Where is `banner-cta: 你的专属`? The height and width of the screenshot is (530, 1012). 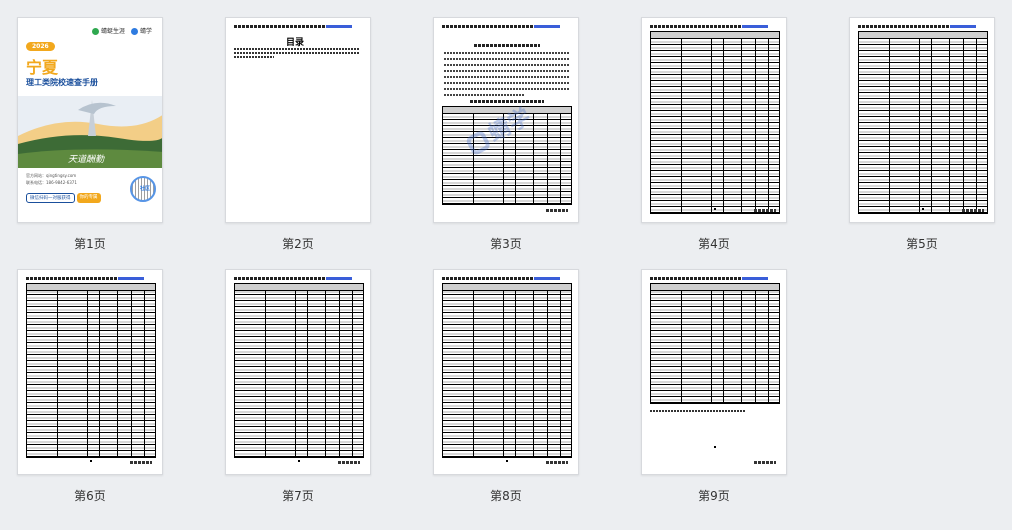
banner-cta: 你的专属 is located at coordinates (88, 198).